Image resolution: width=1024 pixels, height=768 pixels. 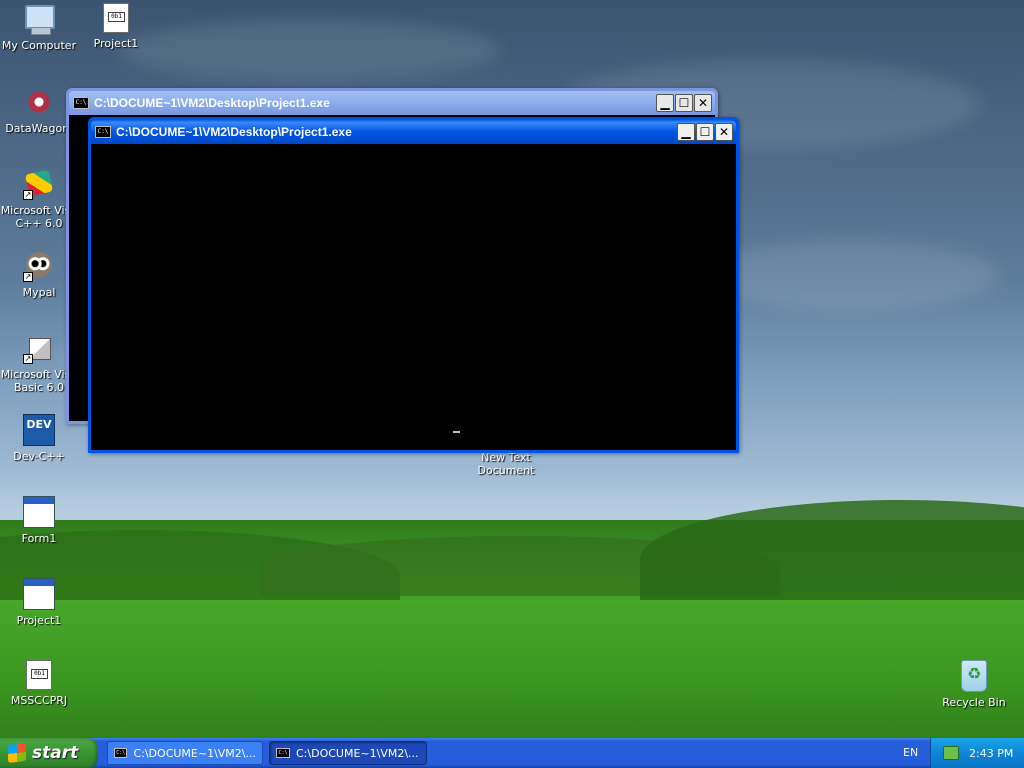 What do you see at coordinates (39, 266) in the screenshot?
I see `raccoon-icon: ↗` at bounding box center [39, 266].